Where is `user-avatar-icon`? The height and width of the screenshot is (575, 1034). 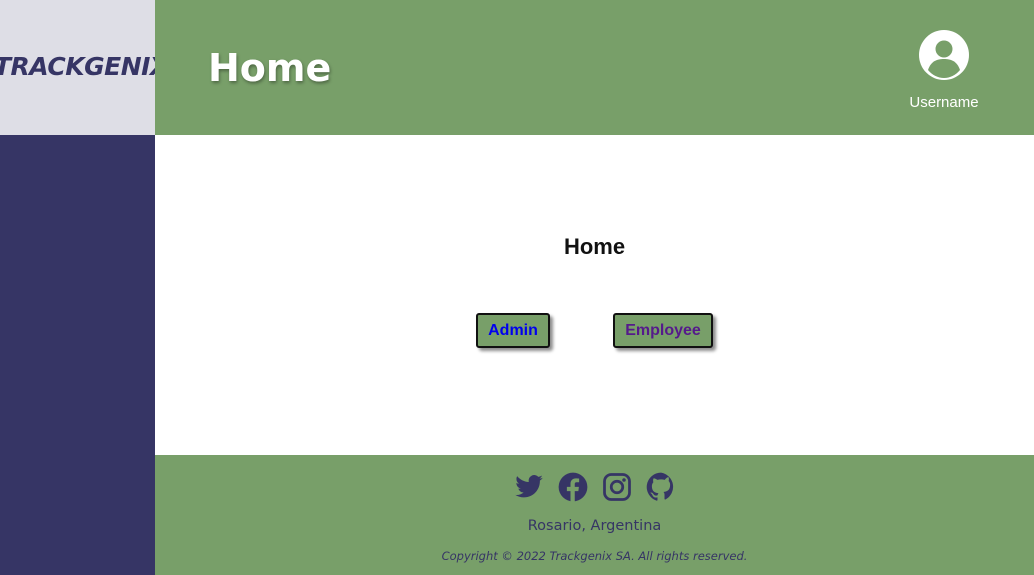 user-avatar-icon is located at coordinates (944, 55).